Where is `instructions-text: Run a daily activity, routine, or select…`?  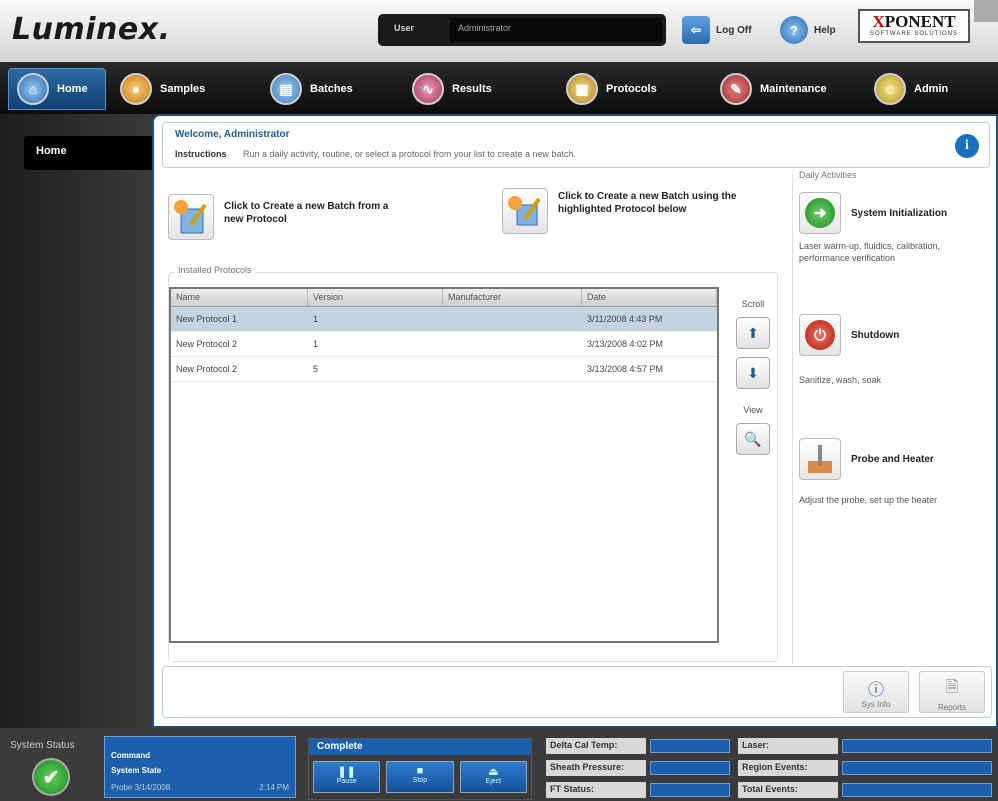 instructions-text: Run a daily activity, routine, or select… is located at coordinates (409, 154).